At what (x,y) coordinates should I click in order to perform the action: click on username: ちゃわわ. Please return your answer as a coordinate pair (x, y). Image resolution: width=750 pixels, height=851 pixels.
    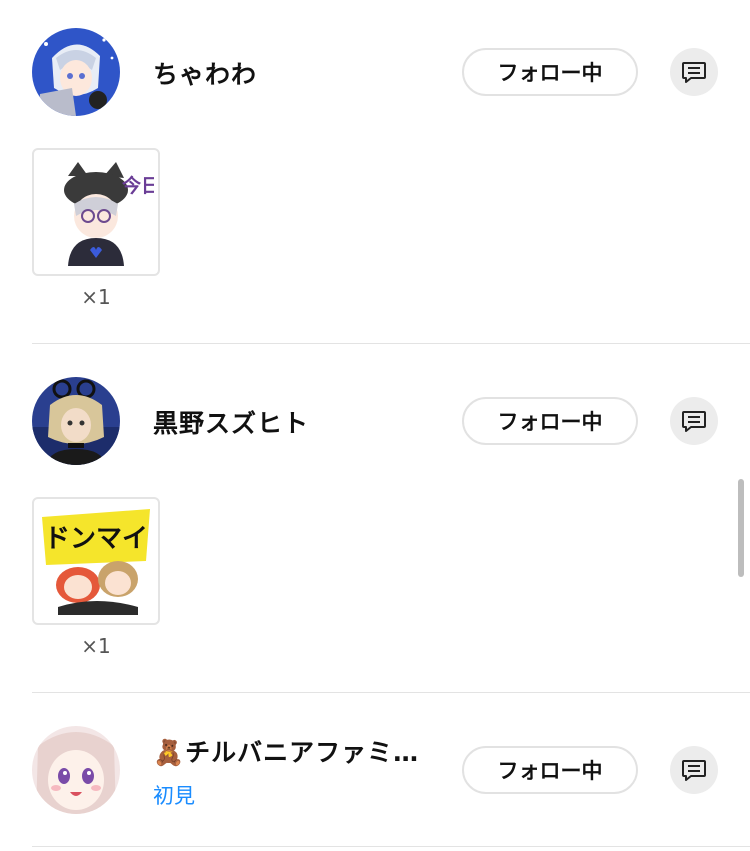
    Looking at the image, I should click on (205, 73).